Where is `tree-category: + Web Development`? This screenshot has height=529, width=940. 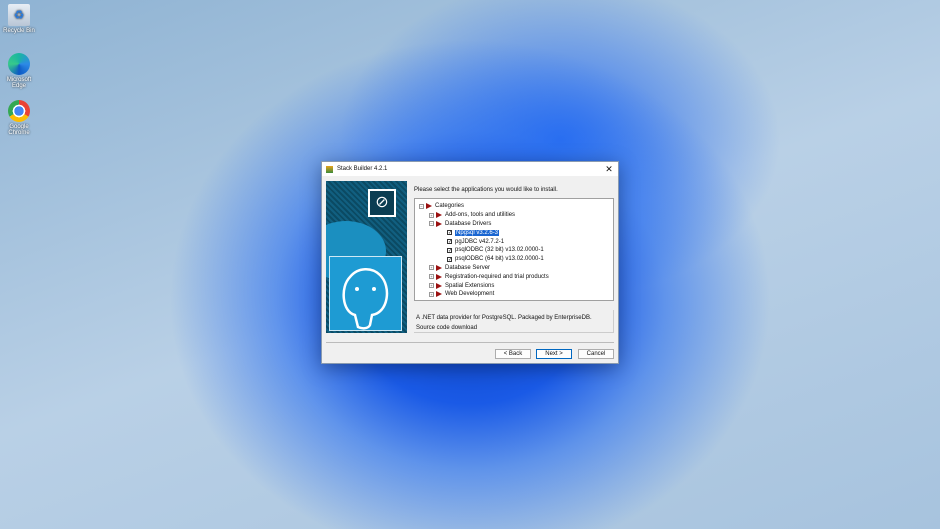
tree-category: + Web Development is located at coordinates (514, 294).